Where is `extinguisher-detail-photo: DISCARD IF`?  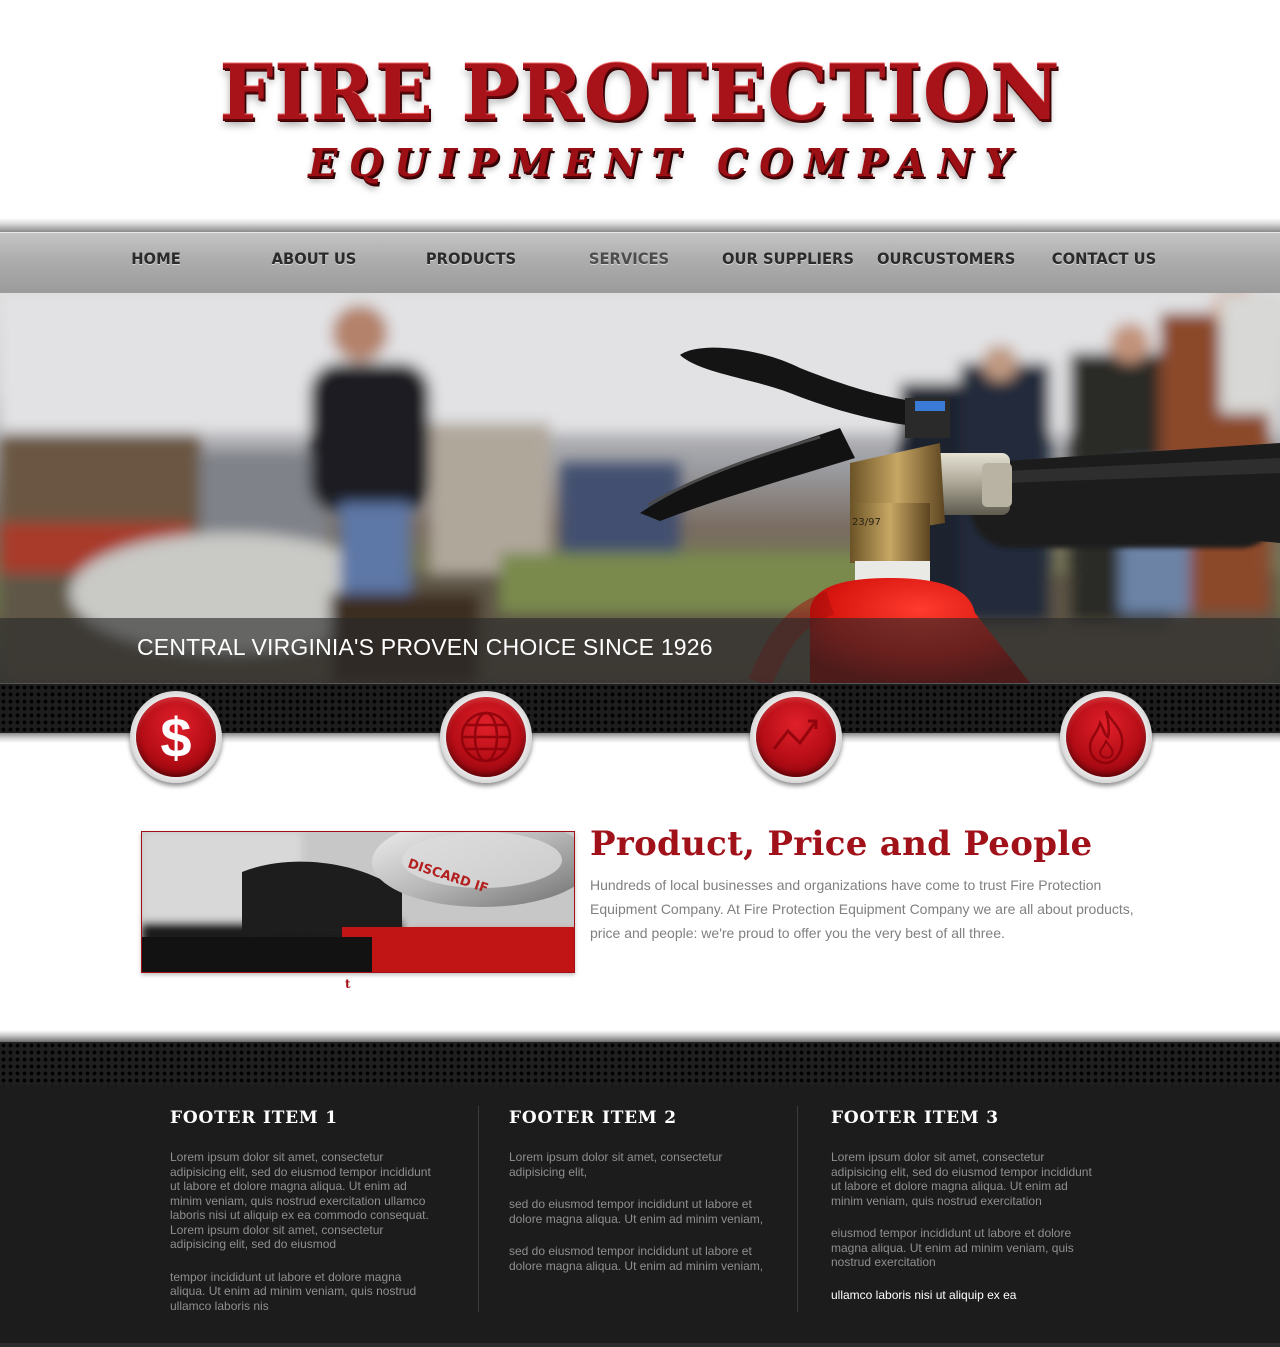 extinguisher-detail-photo: DISCARD IF is located at coordinates (358, 902).